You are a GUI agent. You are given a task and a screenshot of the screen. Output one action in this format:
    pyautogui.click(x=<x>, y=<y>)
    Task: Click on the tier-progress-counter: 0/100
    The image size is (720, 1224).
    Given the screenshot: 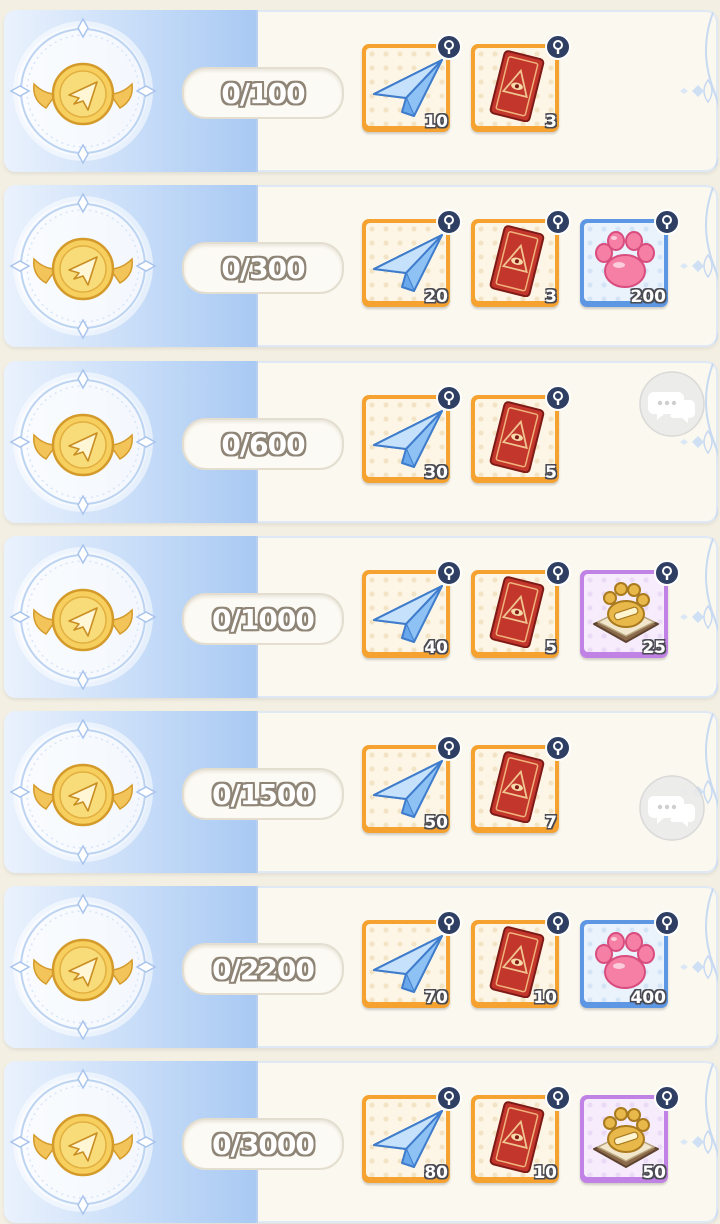 What is the action you would take?
    pyautogui.click(x=263, y=93)
    